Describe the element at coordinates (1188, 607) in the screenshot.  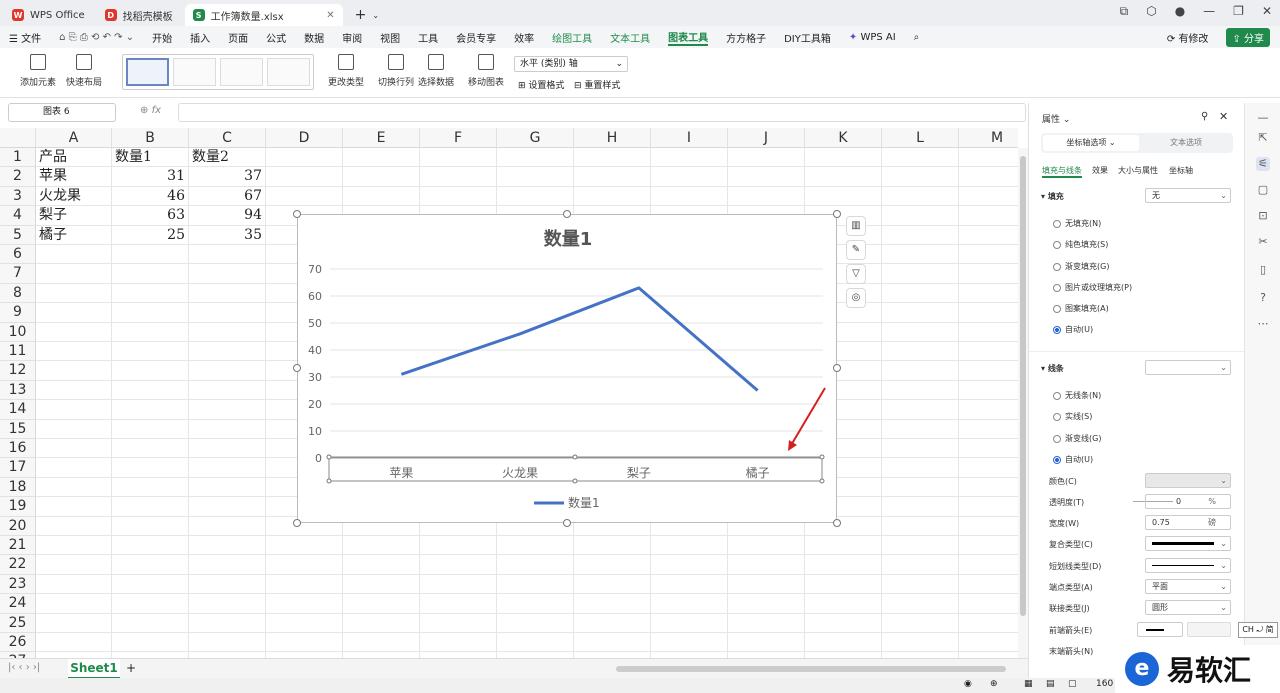
I see `join-select: 圆形 ⌄` at that location.